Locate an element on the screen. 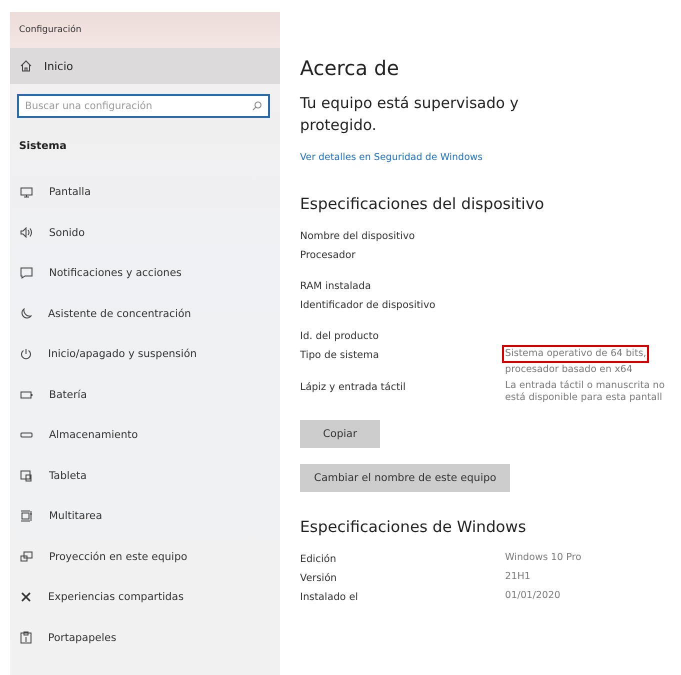  sidebar-item: Batería is located at coordinates (145, 394).